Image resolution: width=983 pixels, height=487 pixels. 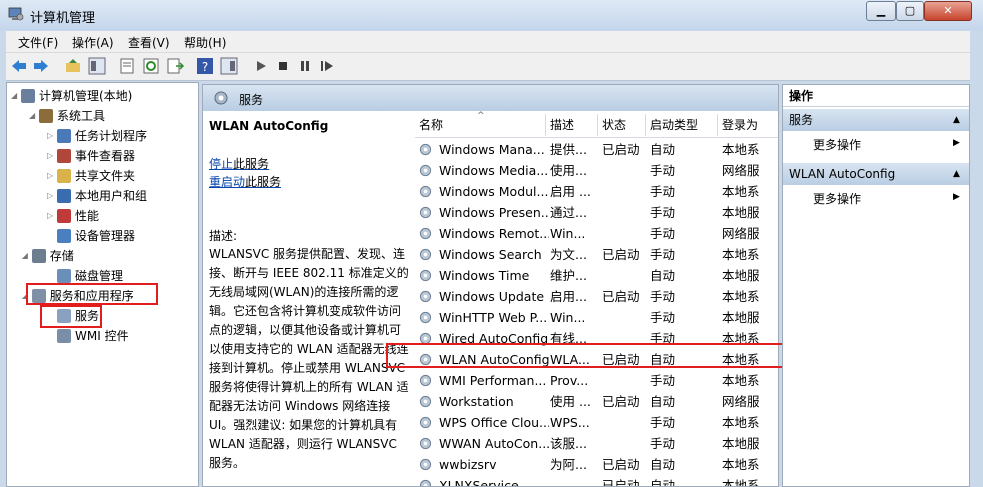 I want to click on back-arrow-icon, so click(x=19, y=66).